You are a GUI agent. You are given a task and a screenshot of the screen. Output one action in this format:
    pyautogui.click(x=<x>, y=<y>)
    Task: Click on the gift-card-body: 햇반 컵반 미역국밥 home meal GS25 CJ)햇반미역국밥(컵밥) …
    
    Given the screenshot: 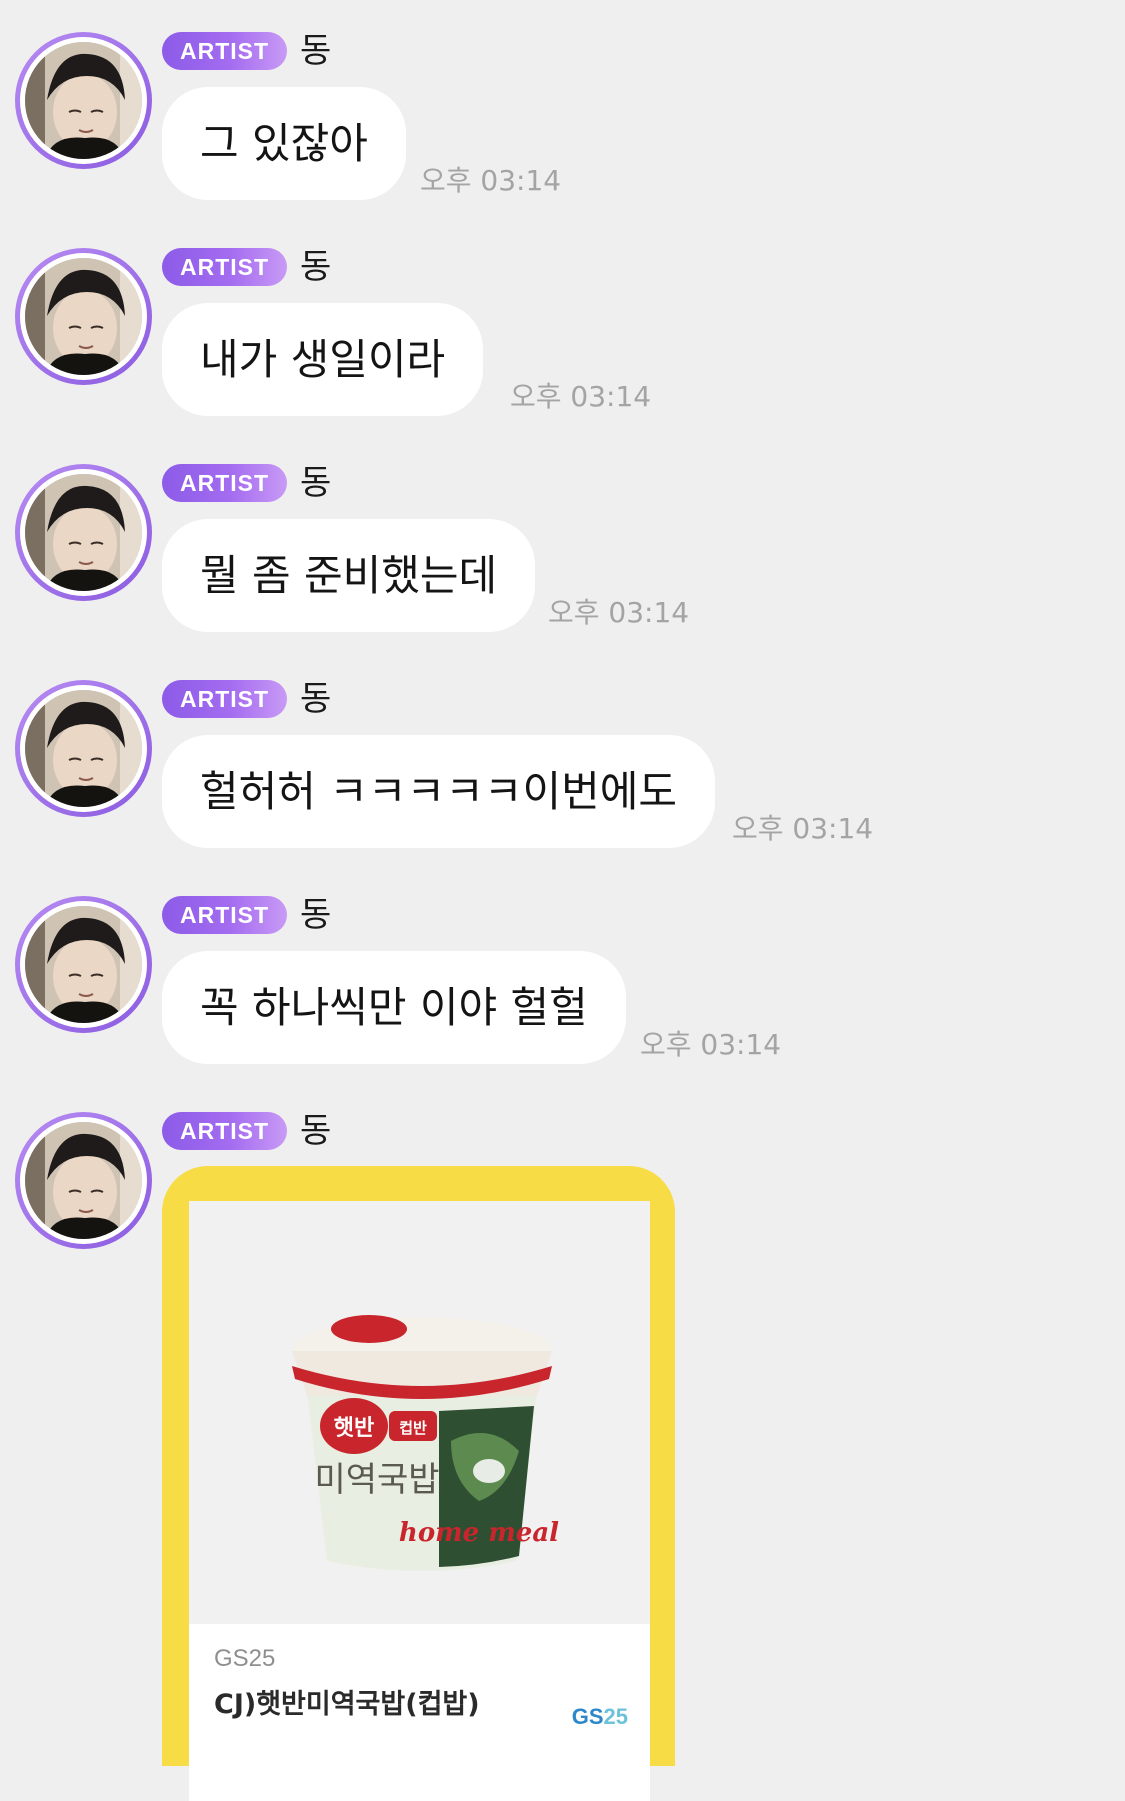 What is the action you would take?
    pyautogui.click(x=419, y=1501)
    